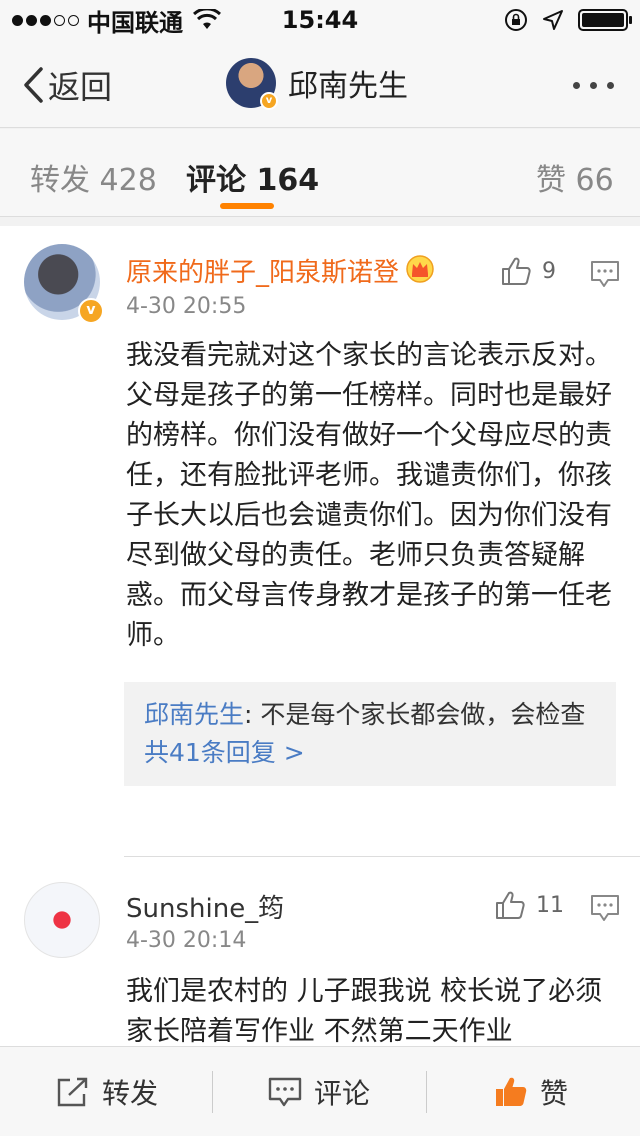  I want to click on active-tab-indicator, so click(247, 206).